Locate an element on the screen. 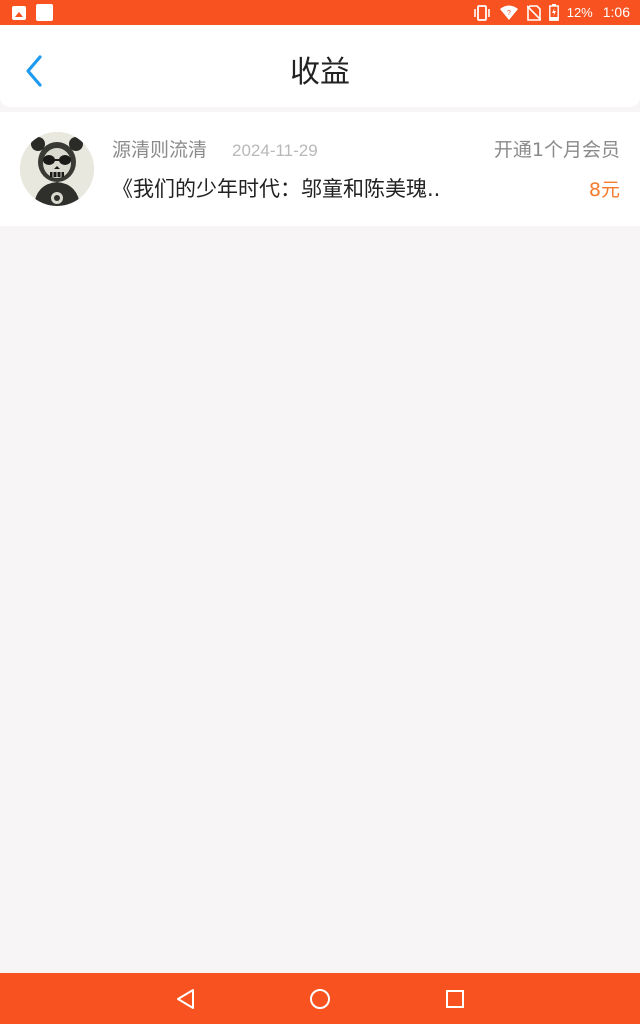  home-circle-icon is located at coordinates (320, 999).